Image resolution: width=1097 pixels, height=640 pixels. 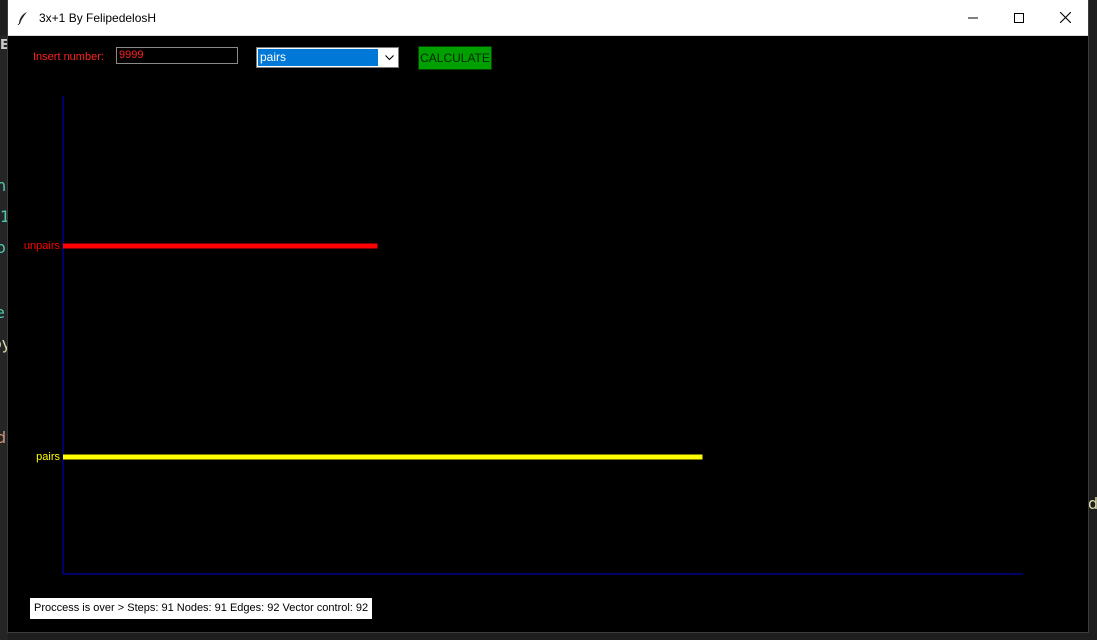 What do you see at coordinates (98, 17) in the screenshot?
I see `window-title: 3x+1 By FelipedelosH` at bounding box center [98, 17].